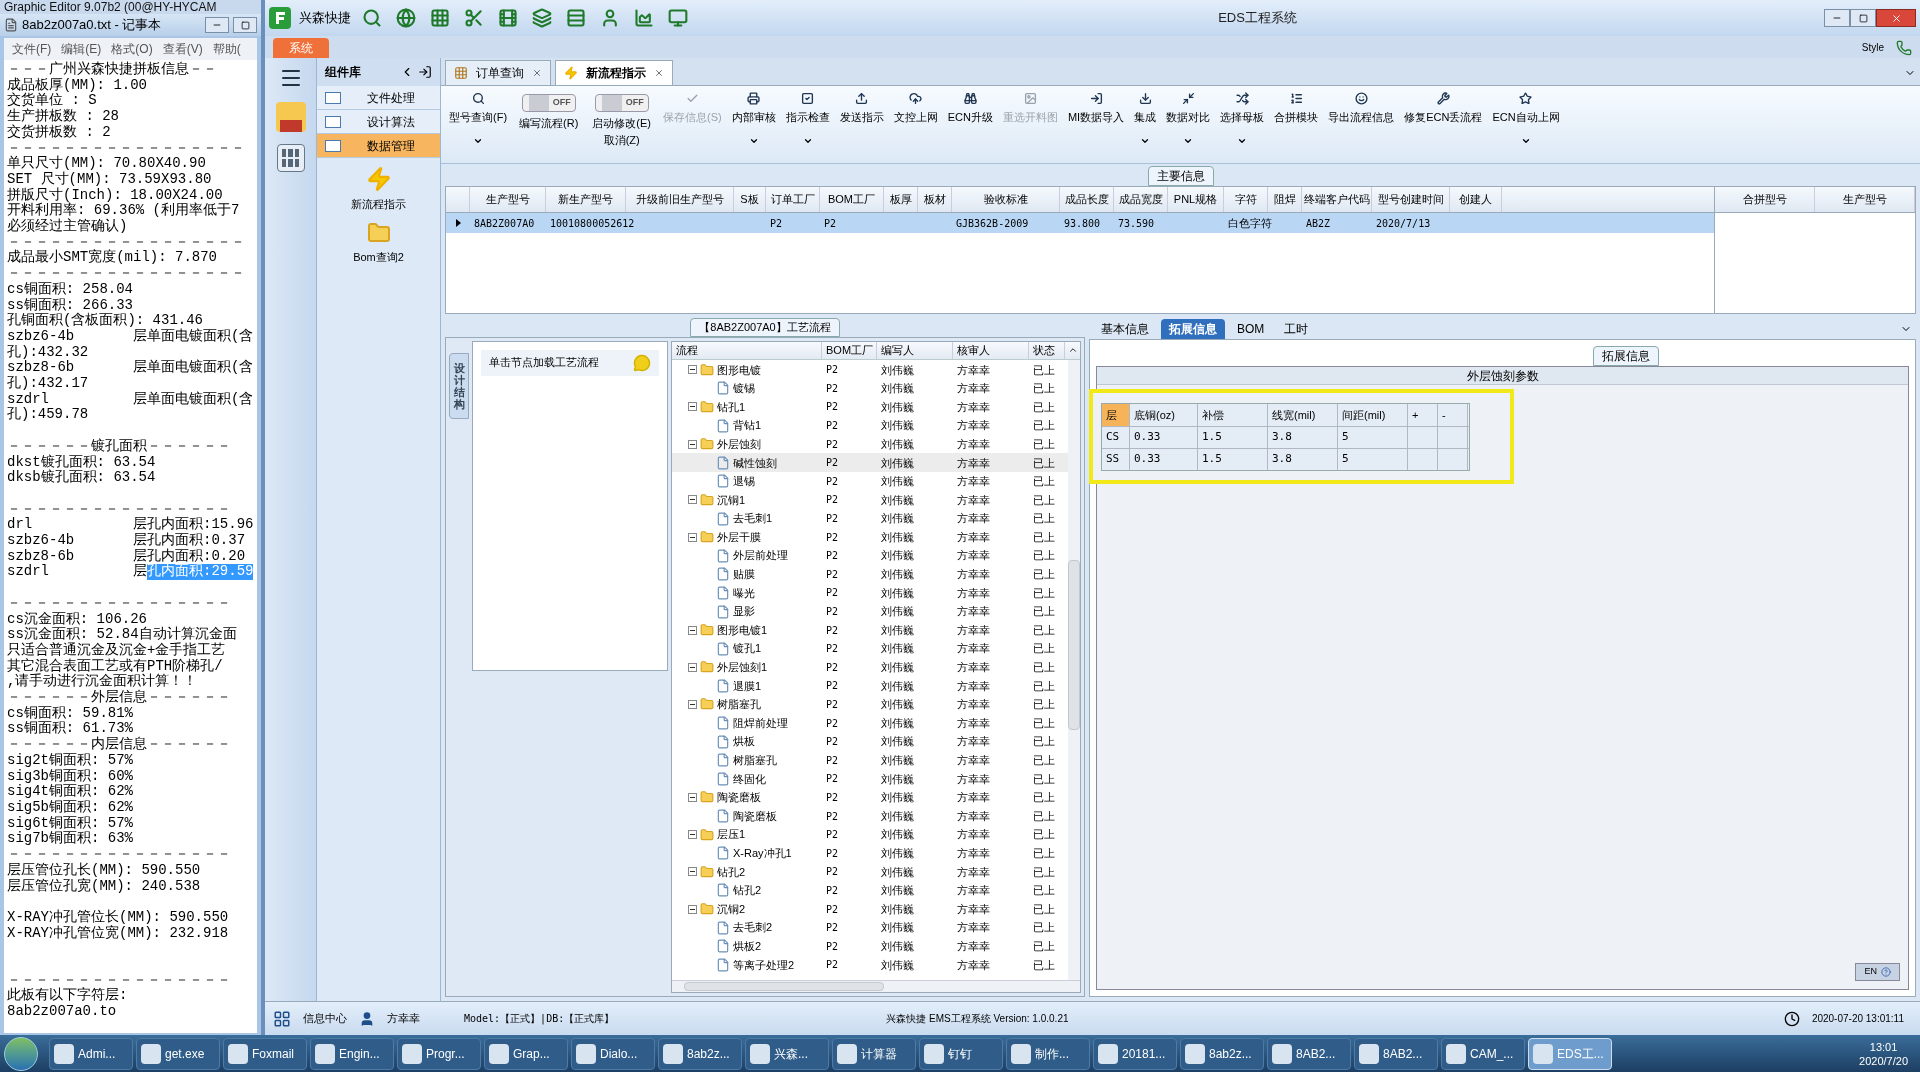 The height and width of the screenshot is (1072, 1920). What do you see at coordinates (870, 593) in the screenshot?
I see `tree-row: 曝光 P2 刘伟巍 方幸幸 已上` at bounding box center [870, 593].